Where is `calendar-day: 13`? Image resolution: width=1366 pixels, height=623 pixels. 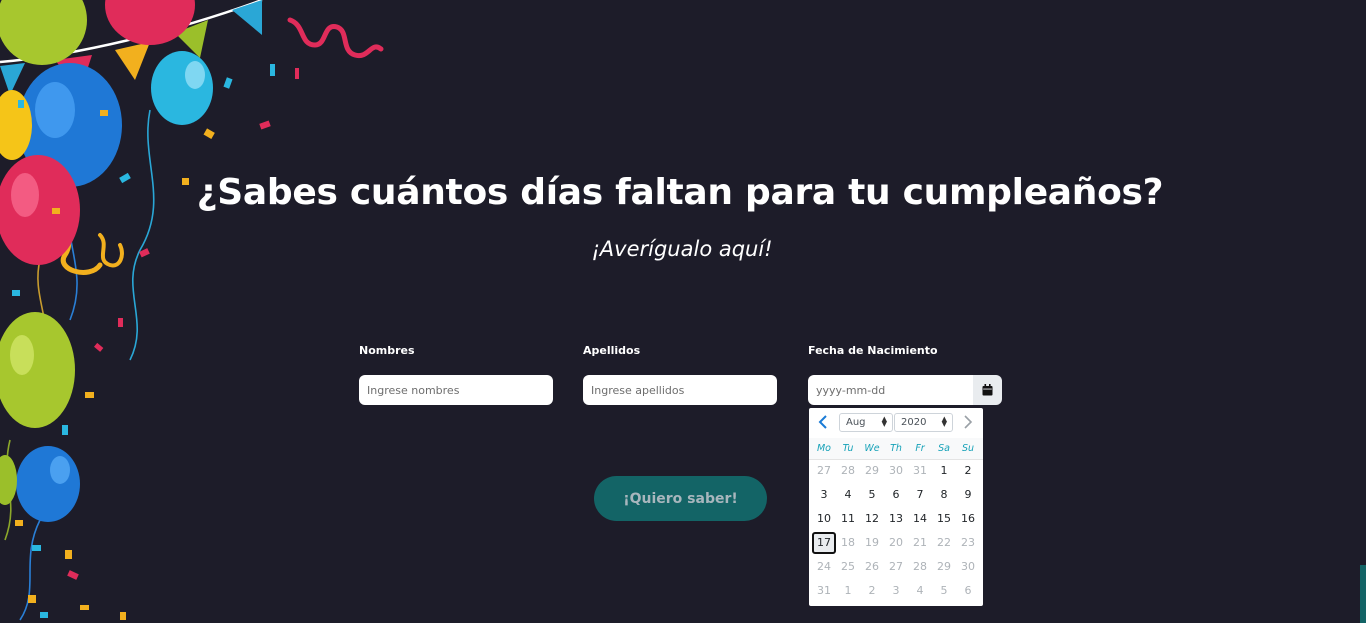 calendar-day: 13 is located at coordinates (896, 519).